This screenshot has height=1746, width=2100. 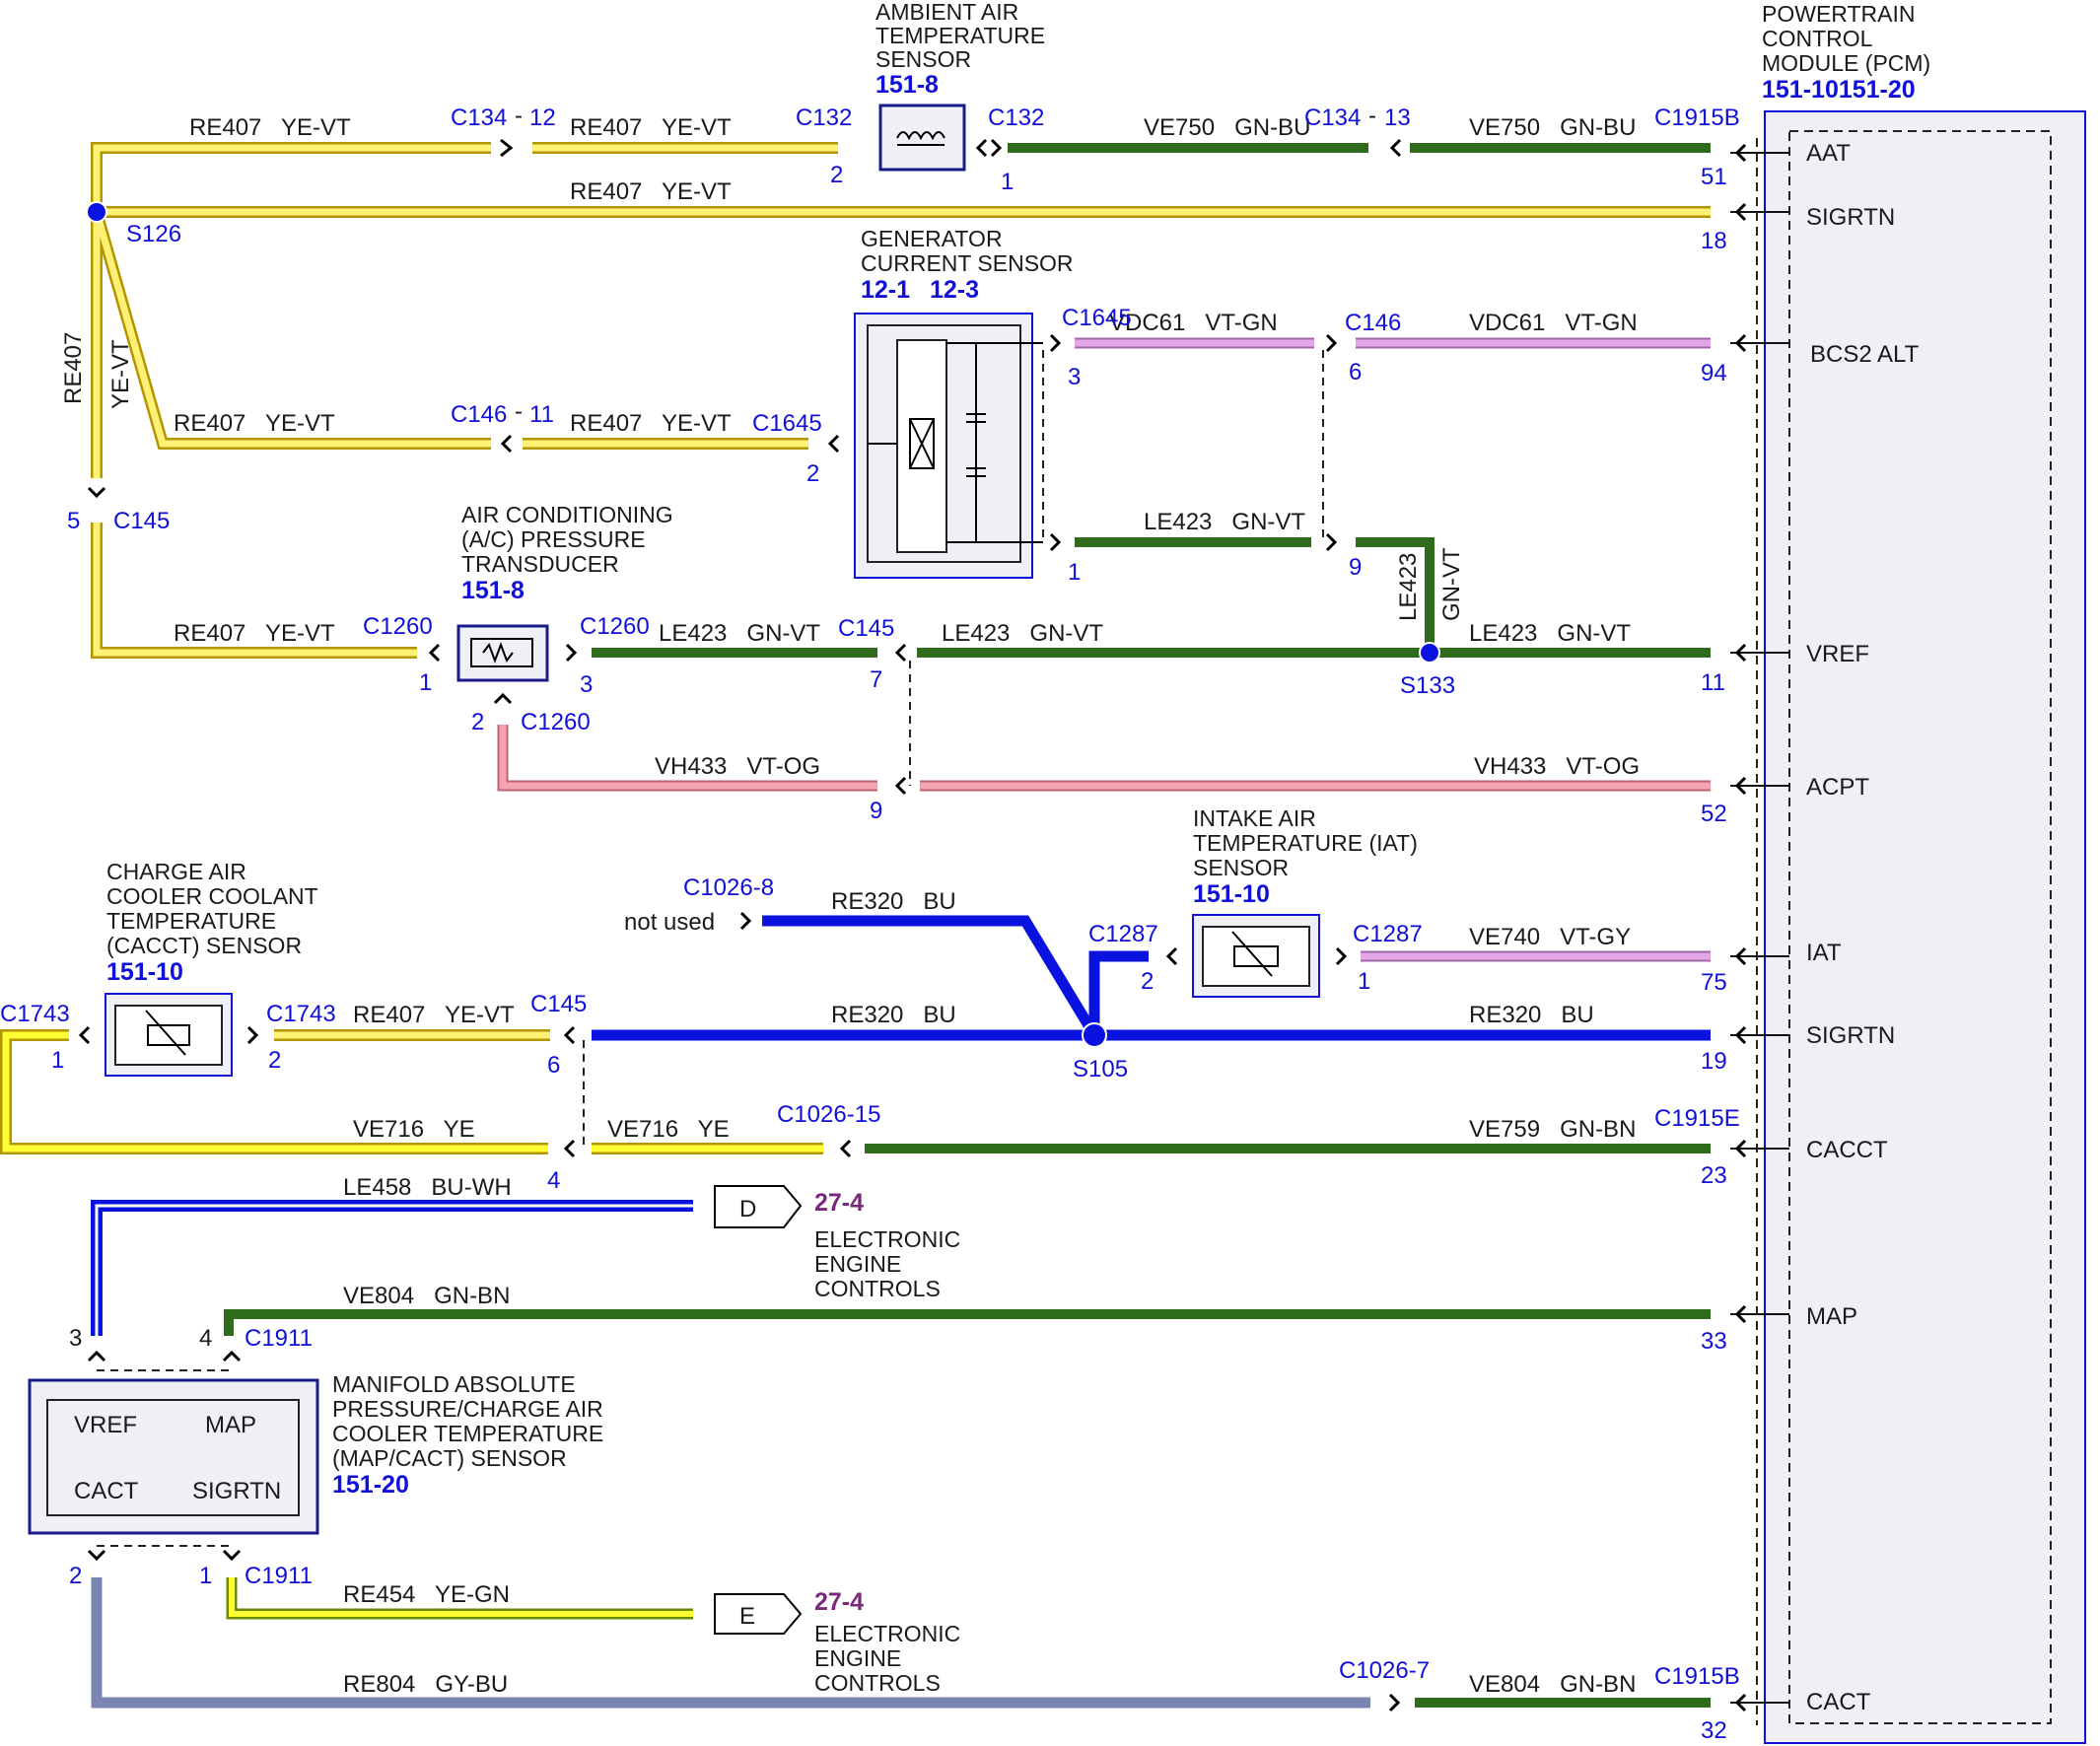 What do you see at coordinates (519, 411) in the screenshot?
I see `dash: -` at bounding box center [519, 411].